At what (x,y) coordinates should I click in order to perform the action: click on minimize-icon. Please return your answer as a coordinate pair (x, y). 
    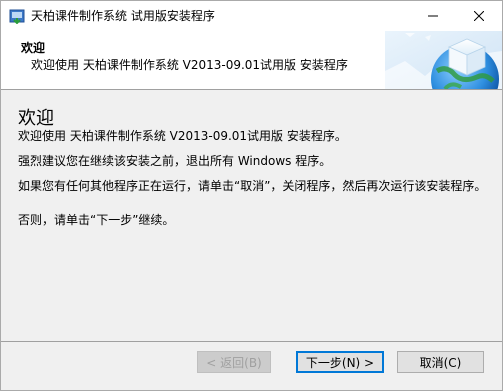
    Looking at the image, I should click on (433, 16).